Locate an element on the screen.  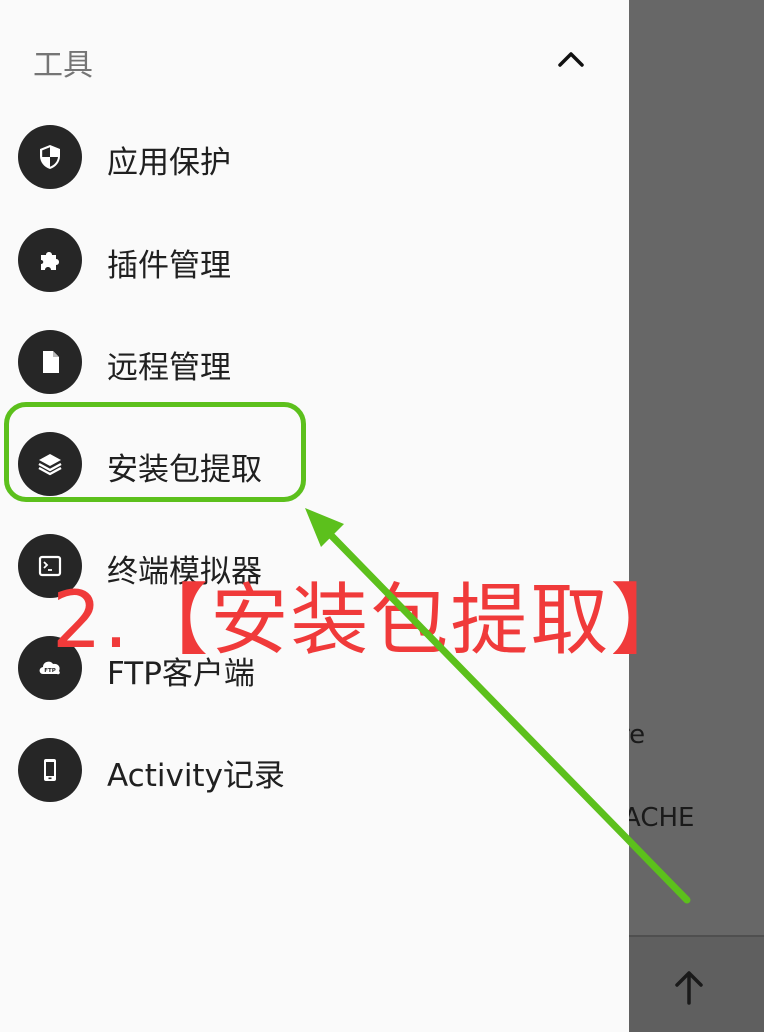
tools-section-header: 工具 is located at coordinates (314, 55).